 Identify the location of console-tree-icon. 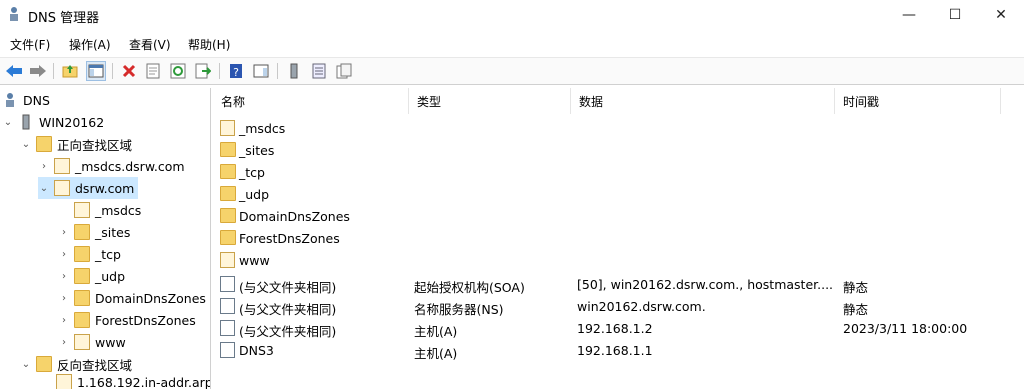
(96, 71).